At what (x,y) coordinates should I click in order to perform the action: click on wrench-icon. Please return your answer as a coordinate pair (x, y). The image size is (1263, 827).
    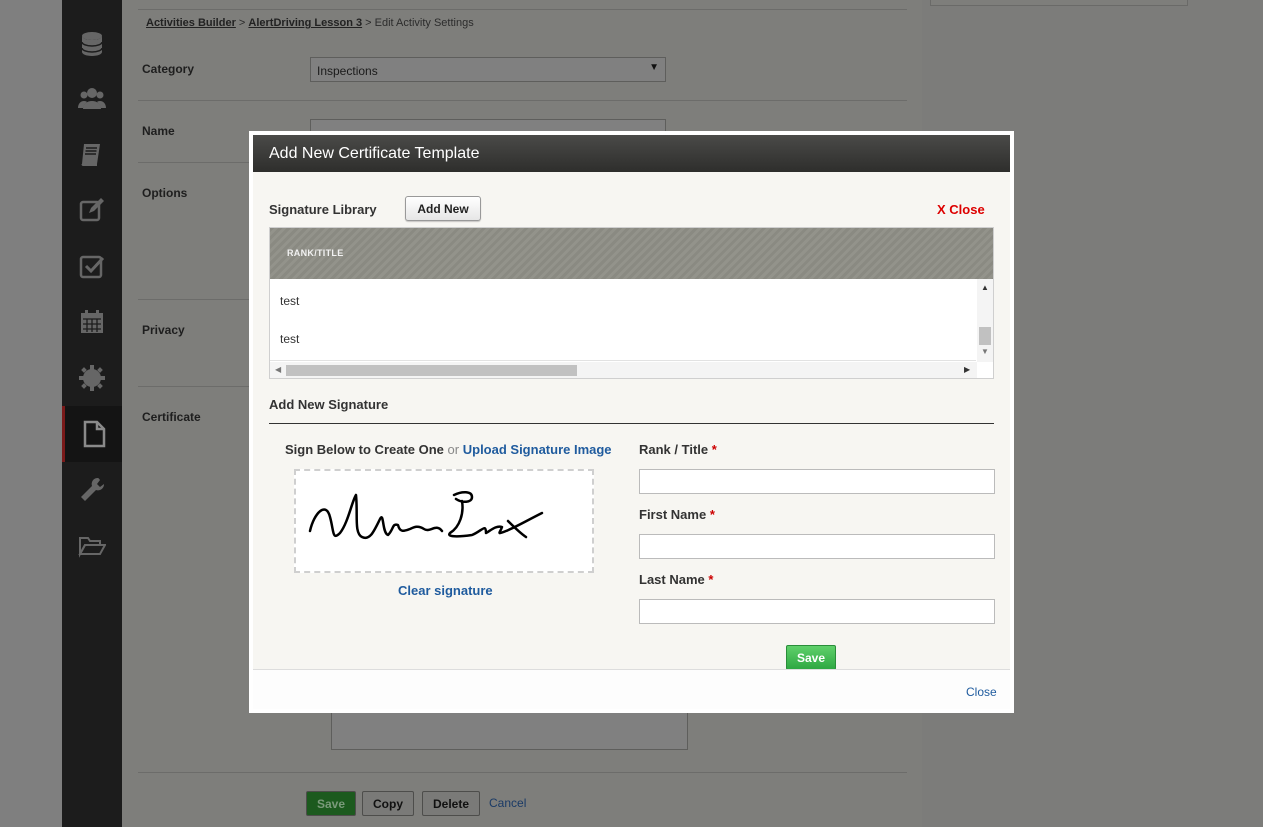
    Looking at the image, I should click on (93, 489).